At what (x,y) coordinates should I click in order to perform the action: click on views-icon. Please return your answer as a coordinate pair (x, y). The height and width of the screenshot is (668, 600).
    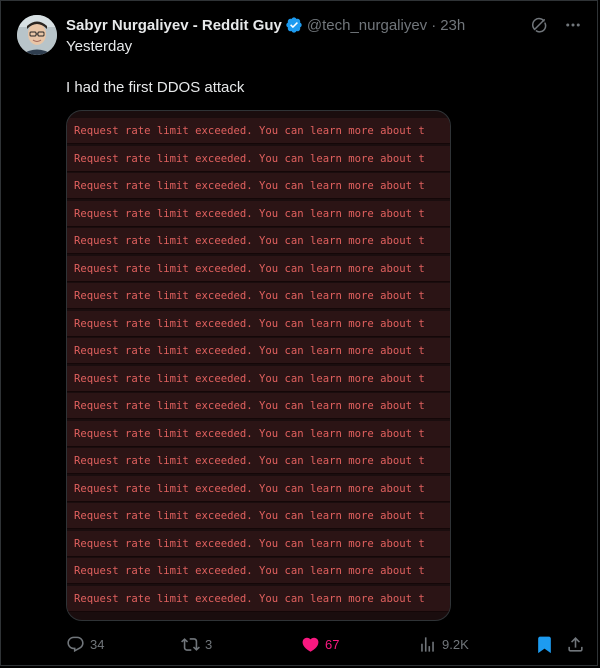
    Looking at the image, I should click on (427, 644).